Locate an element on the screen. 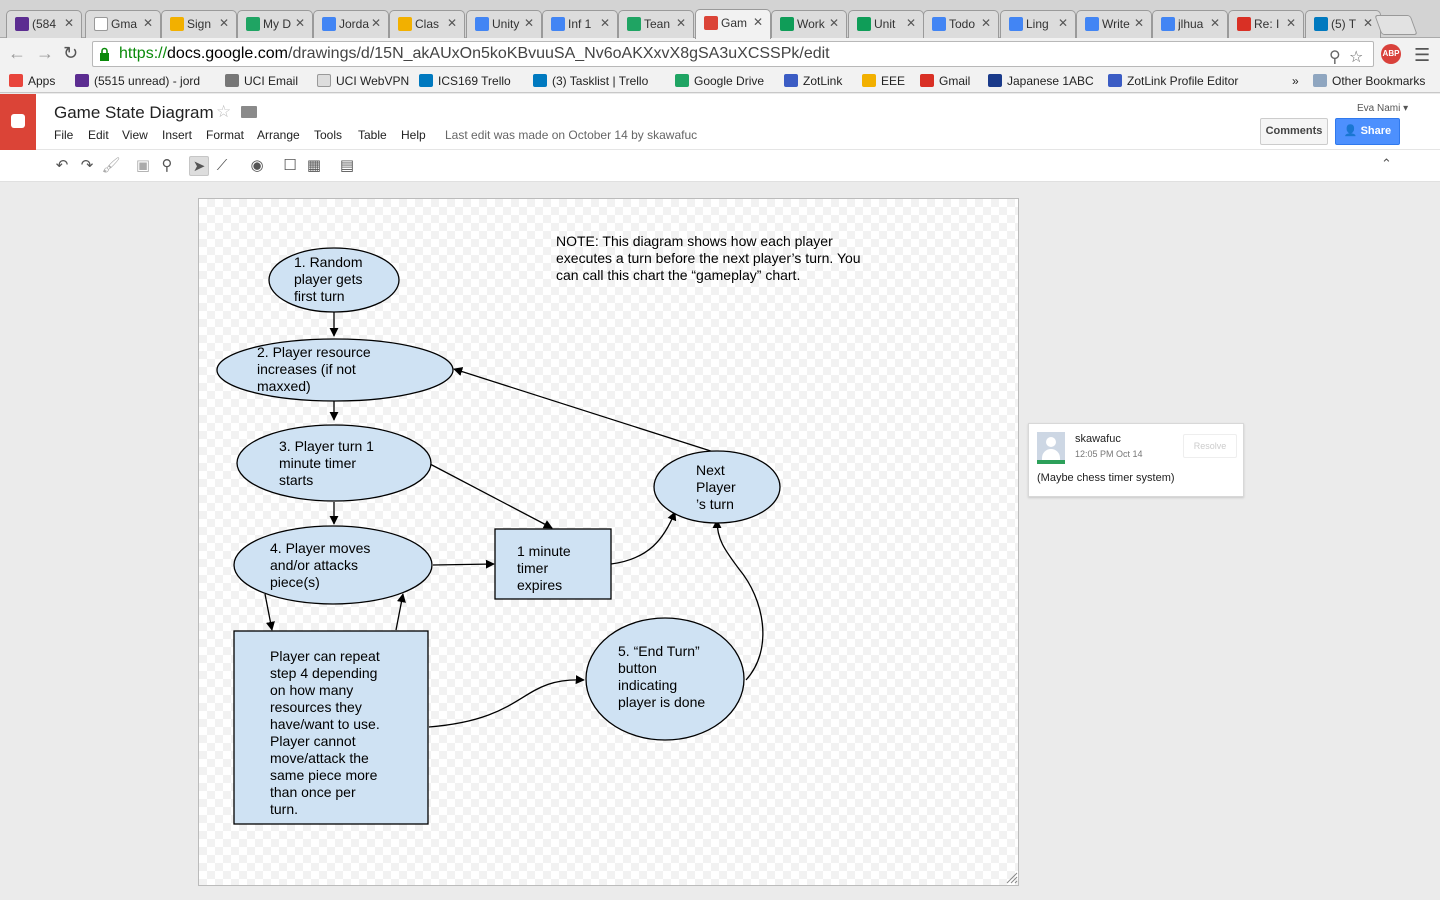 This screenshot has height=900, width=1440. star-icon: ☆ is located at coordinates (223, 112).